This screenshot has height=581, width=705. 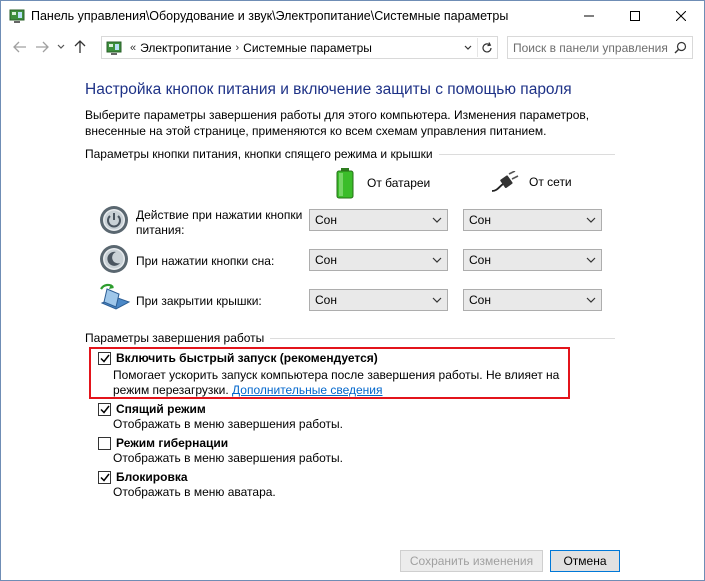 I want to click on up-button, so click(x=80, y=47).